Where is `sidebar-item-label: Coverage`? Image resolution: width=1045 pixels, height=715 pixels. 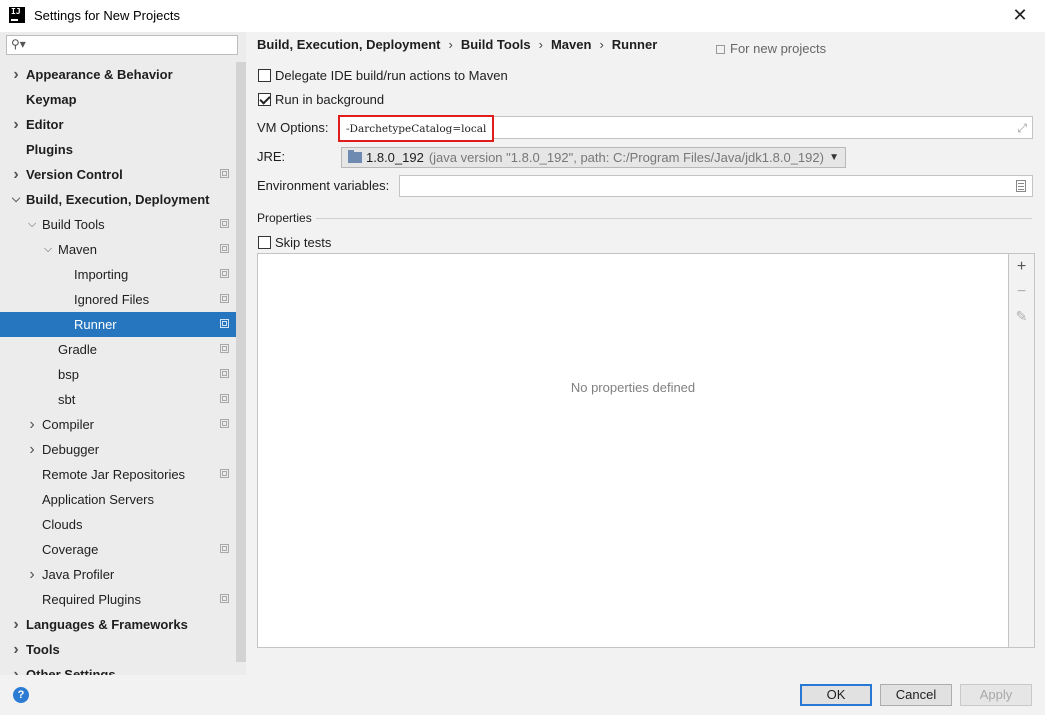
sidebar-item-label: Coverage is located at coordinates (70, 549).